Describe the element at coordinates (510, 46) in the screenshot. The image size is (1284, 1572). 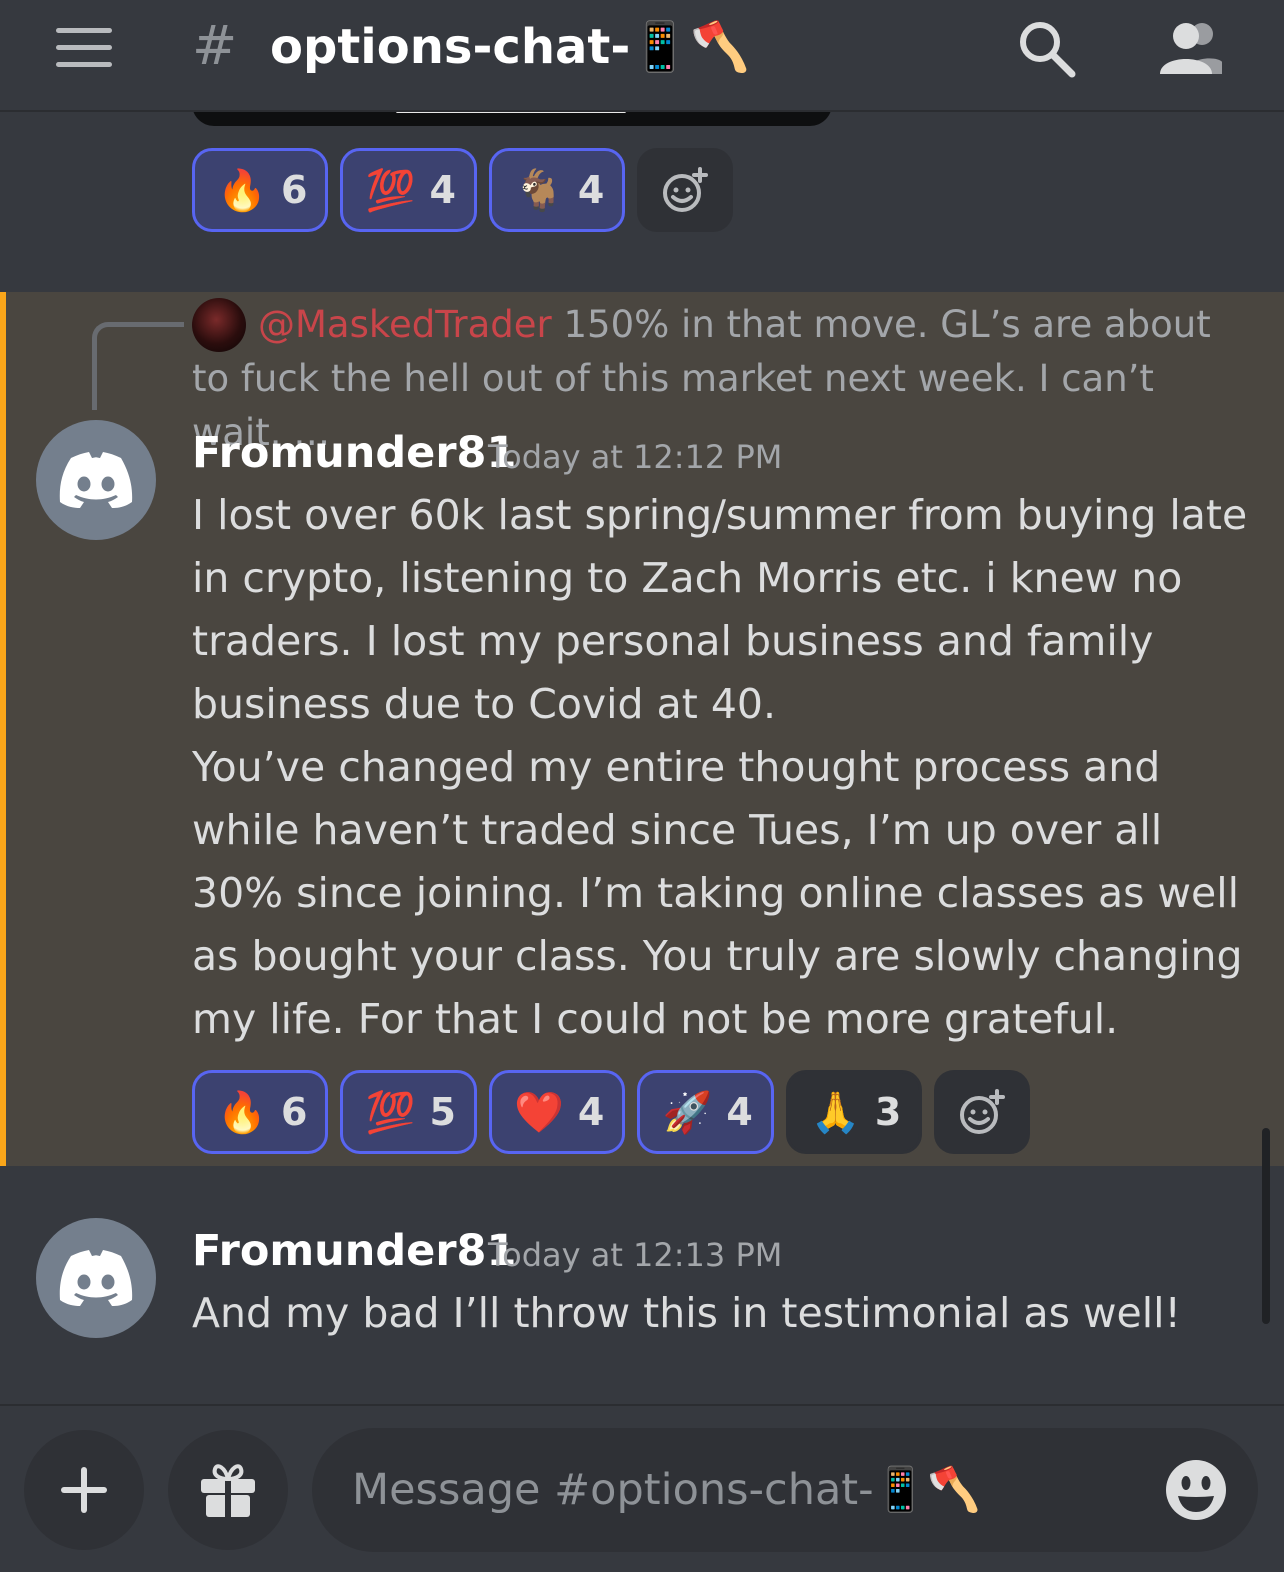
I see `channel-title: options-chat-📱🪓` at that location.